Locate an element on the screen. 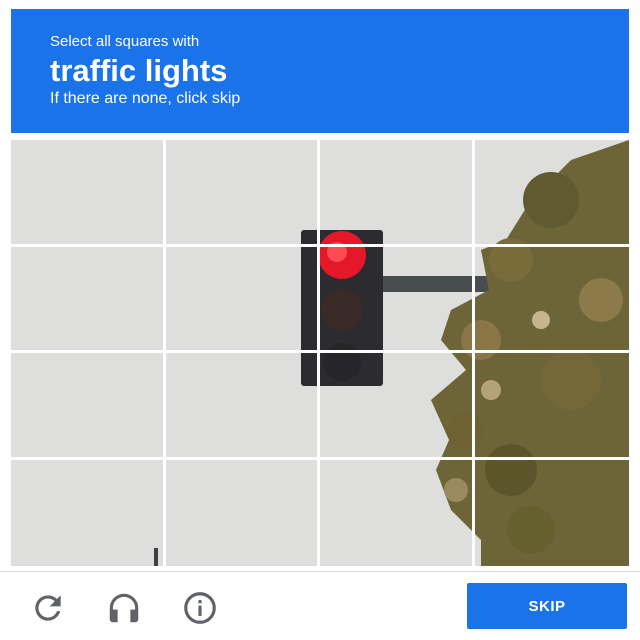 This screenshot has height=640, width=640. skip-hint-text: If there are none, click skip is located at coordinates (145, 98).